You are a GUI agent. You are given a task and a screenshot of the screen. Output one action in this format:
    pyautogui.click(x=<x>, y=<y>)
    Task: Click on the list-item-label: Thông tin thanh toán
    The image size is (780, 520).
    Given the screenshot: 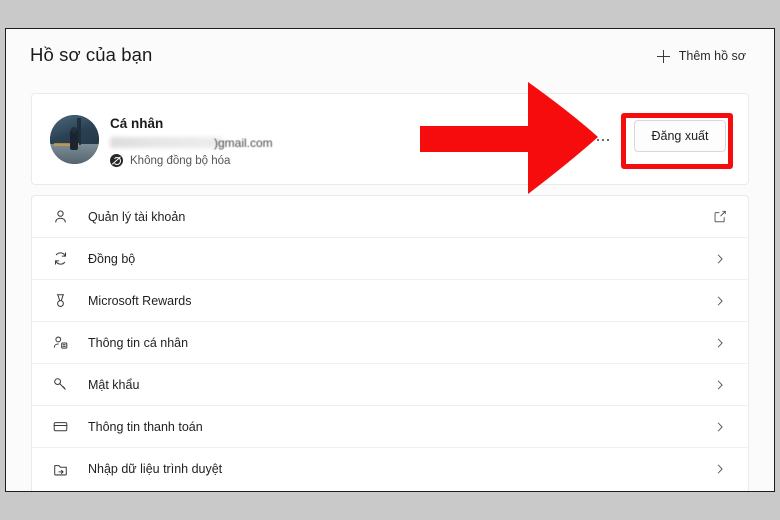 What is the action you would take?
    pyautogui.click(x=145, y=426)
    